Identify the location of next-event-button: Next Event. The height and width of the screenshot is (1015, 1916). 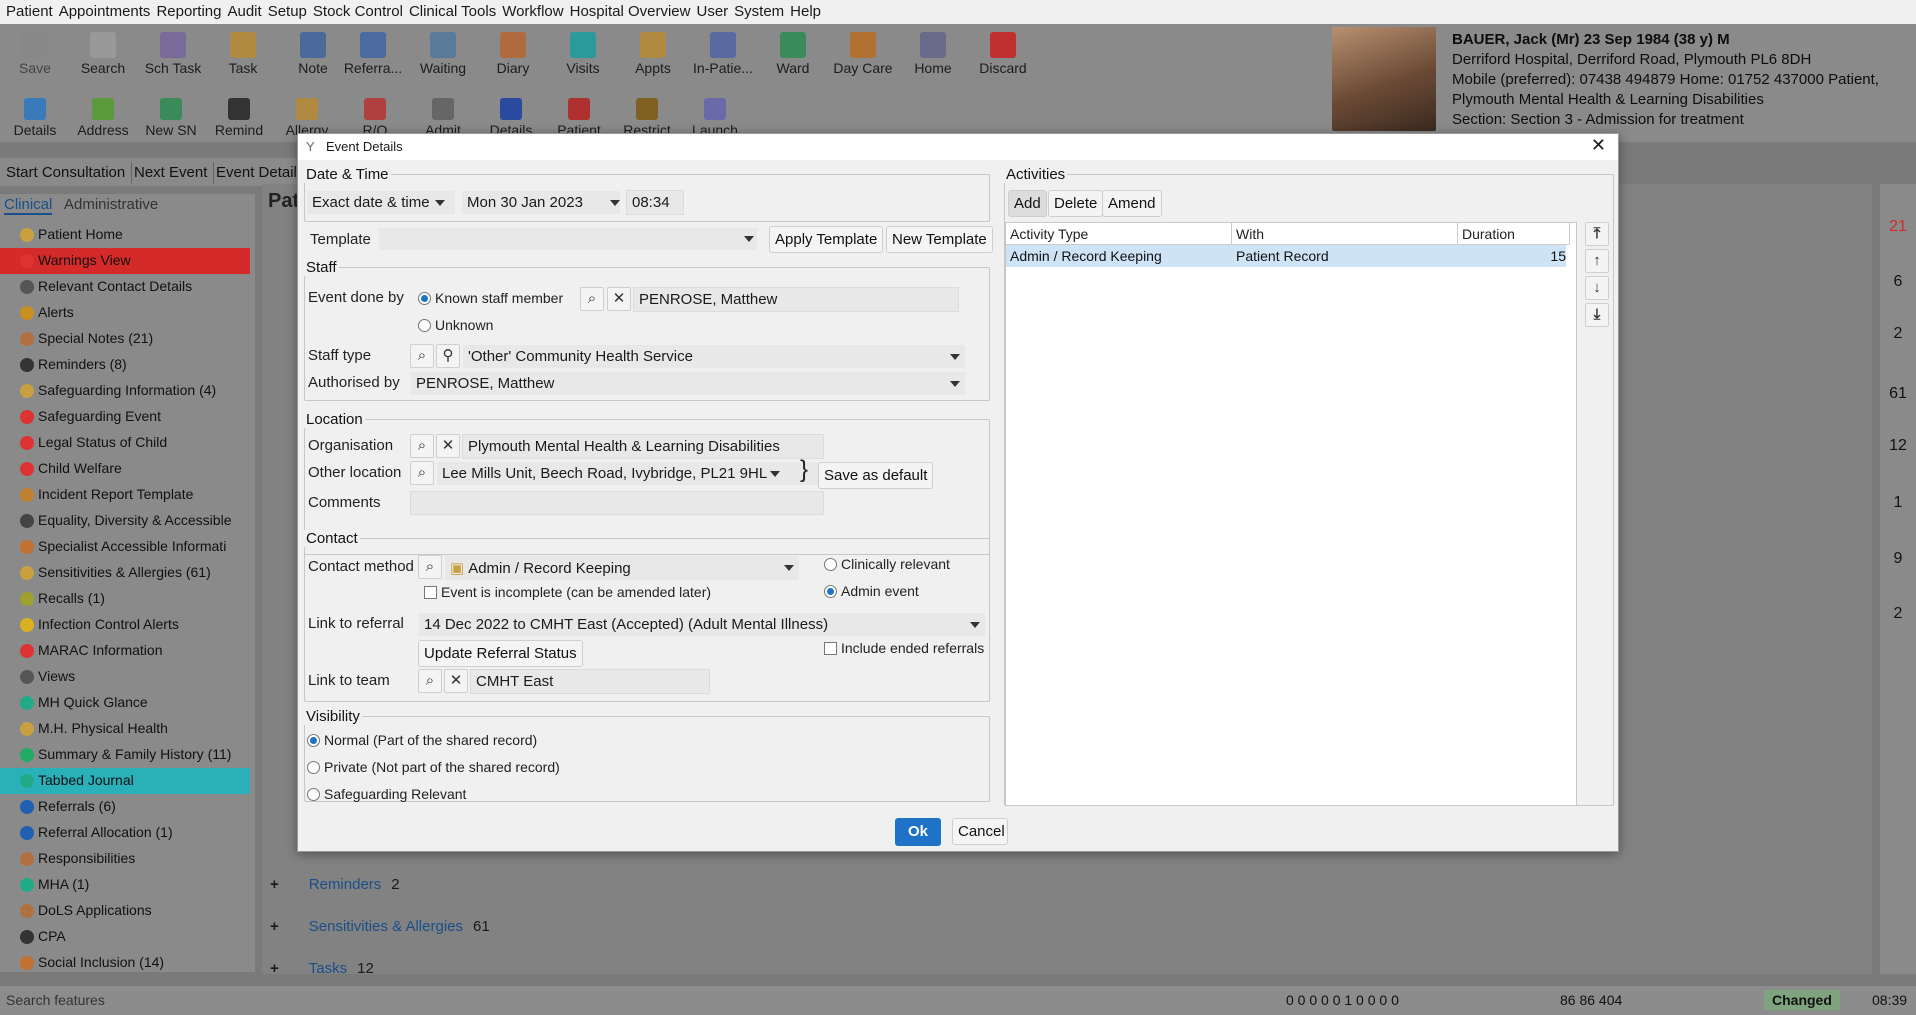
(171, 173).